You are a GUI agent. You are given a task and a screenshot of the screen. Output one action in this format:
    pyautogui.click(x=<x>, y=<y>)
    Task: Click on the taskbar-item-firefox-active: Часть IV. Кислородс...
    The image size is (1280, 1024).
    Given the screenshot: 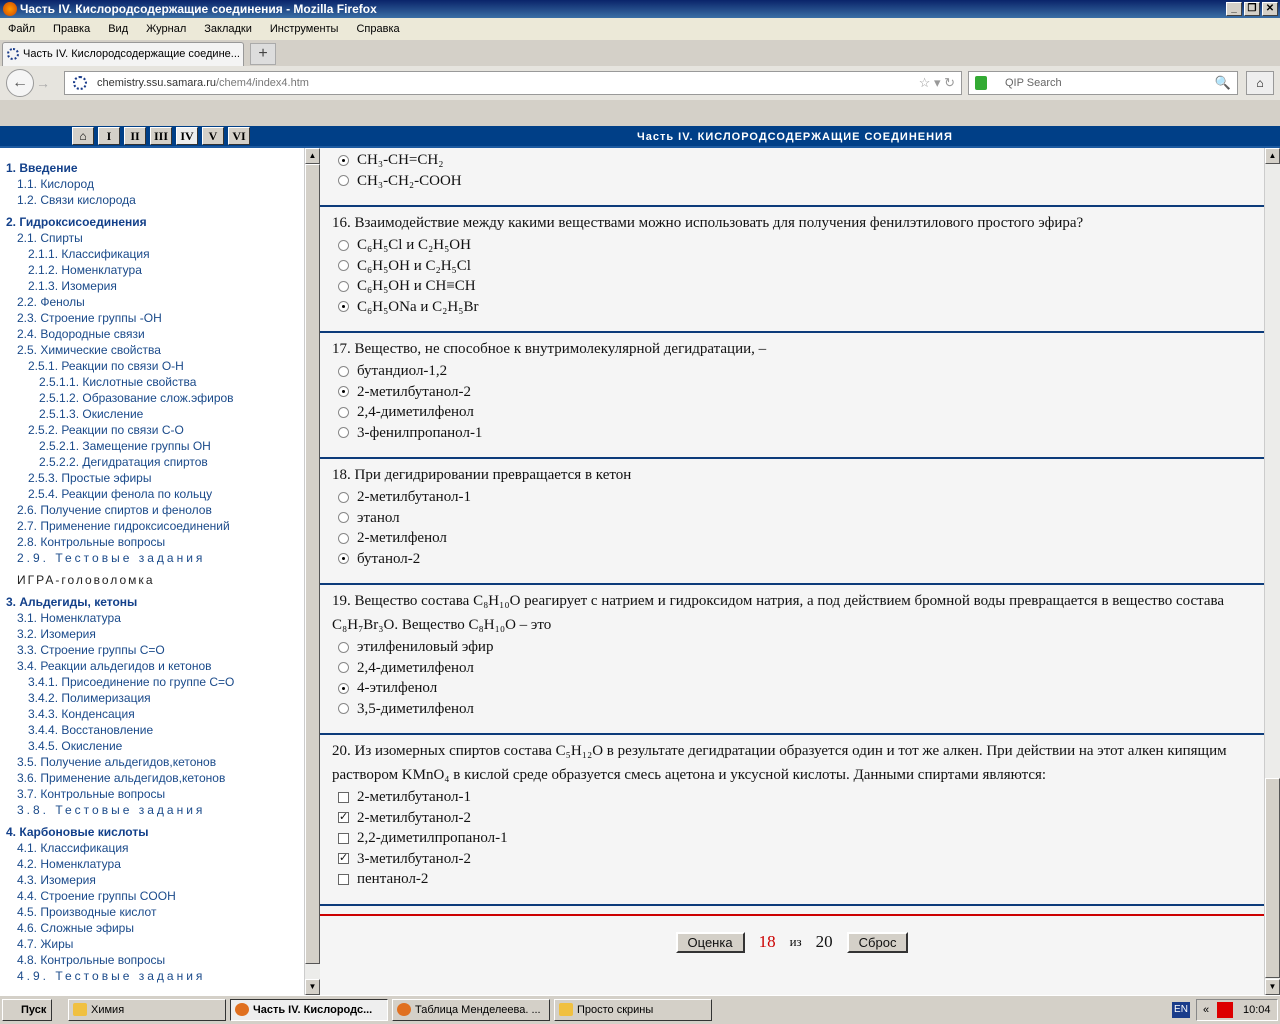 What is the action you would take?
    pyautogui.click(x=309, y=1010)
    